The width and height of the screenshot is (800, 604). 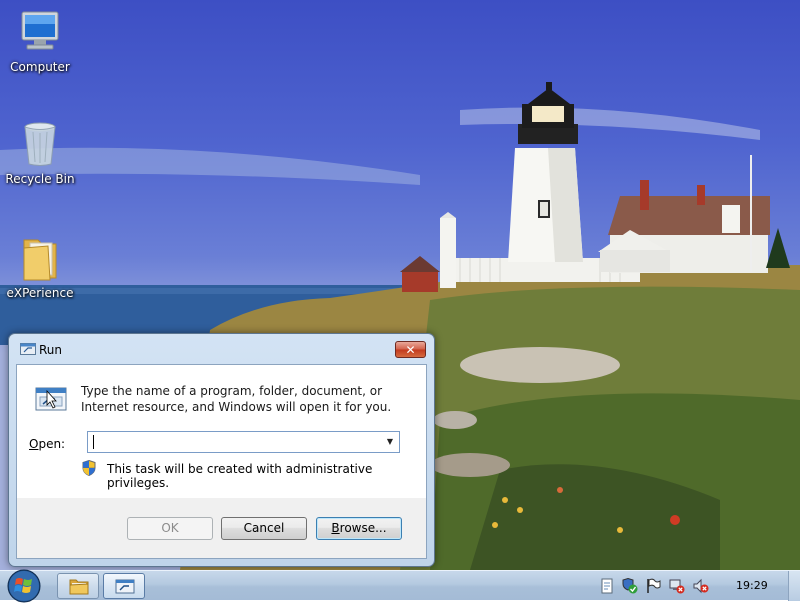 What do you see at coordinates (51, 350) in the screenshot?
I see `run-dialog-title: Run` at bounding box center [51, 350].